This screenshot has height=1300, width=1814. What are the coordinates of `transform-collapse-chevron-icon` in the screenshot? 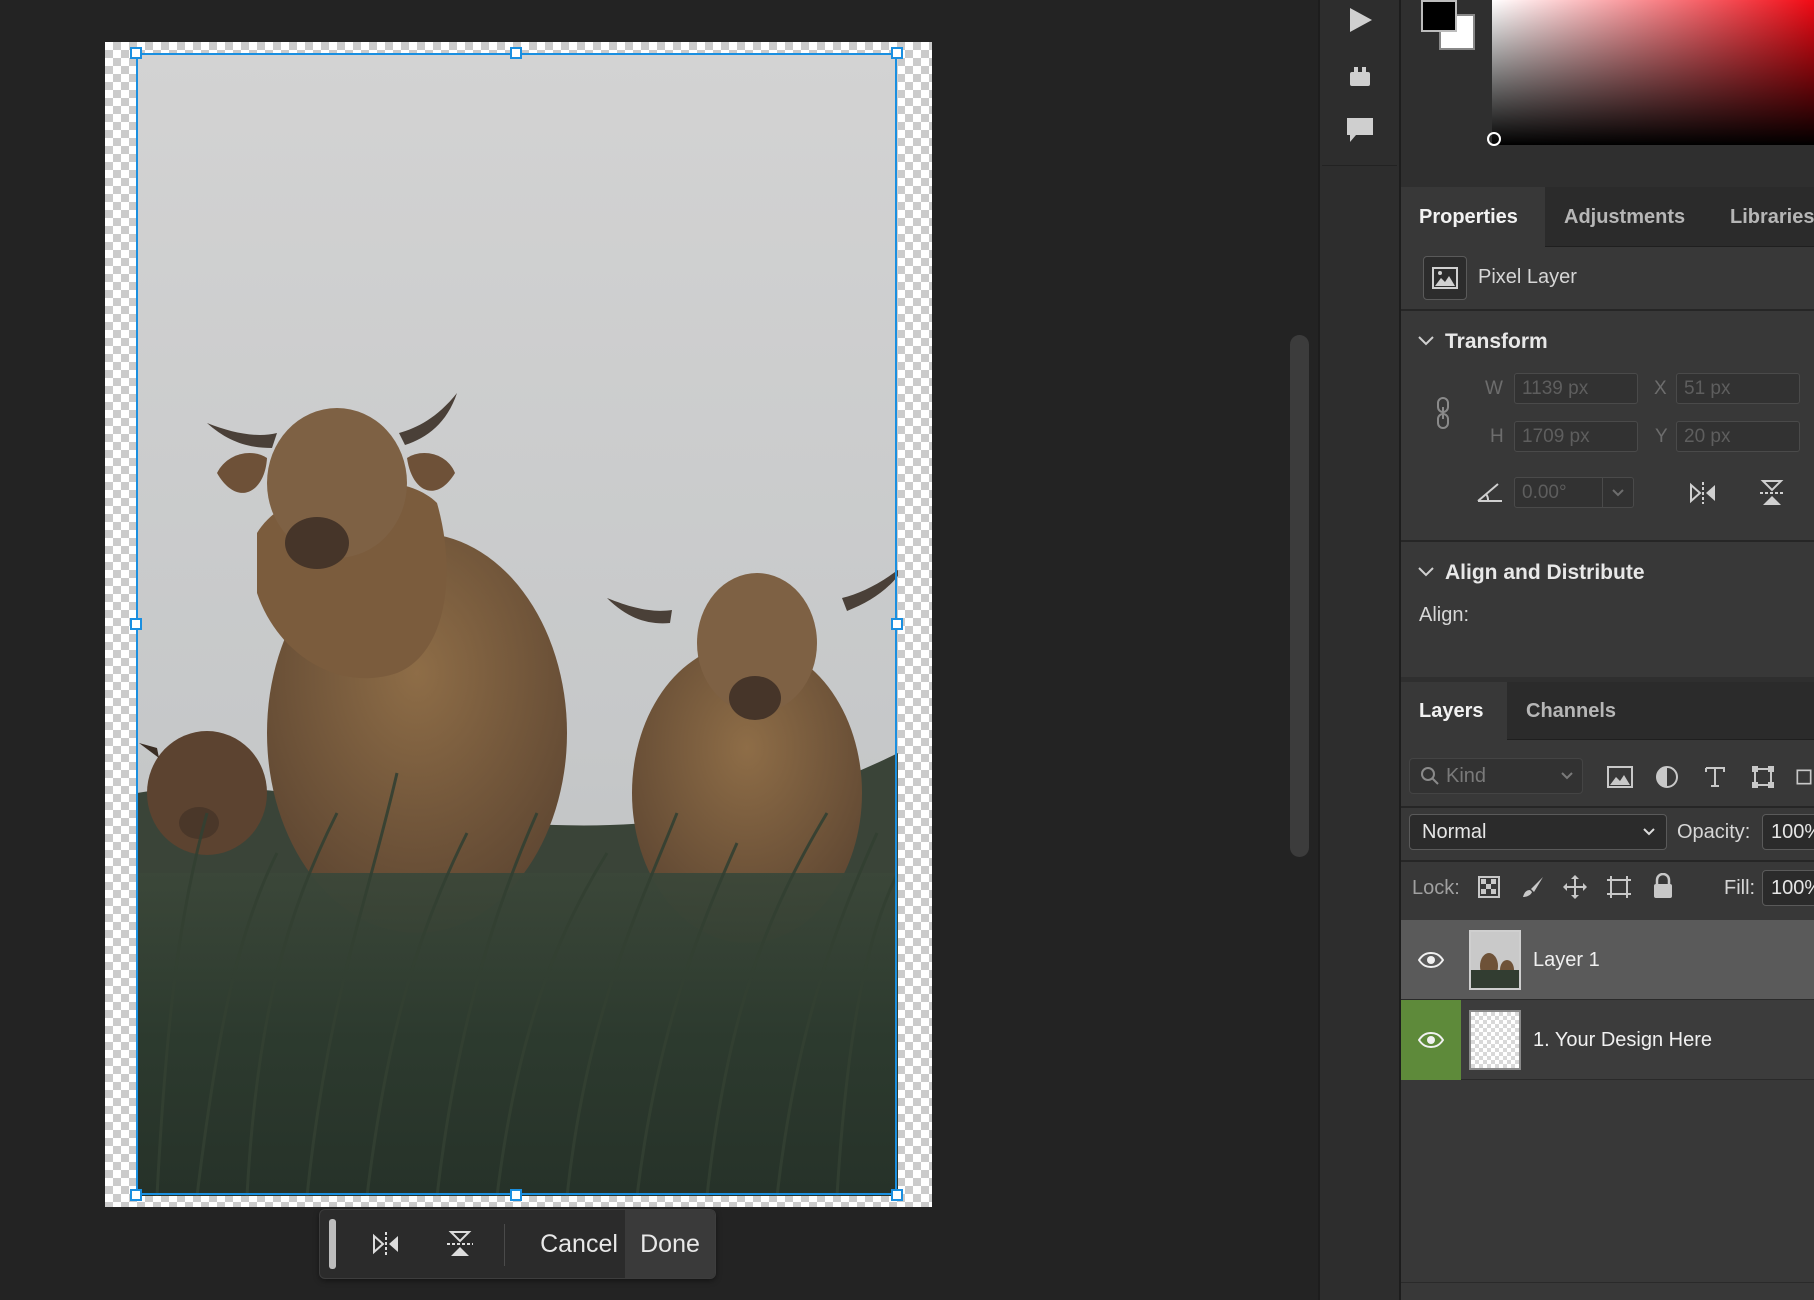 It's located at (1426, 343).